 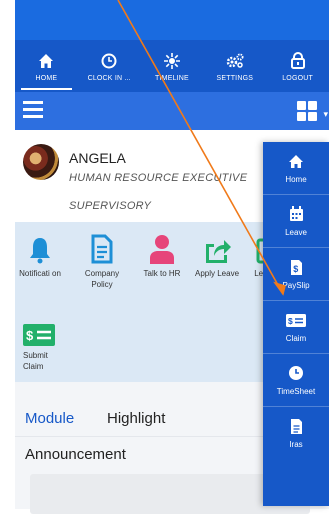 What do you see at coordinates (97, 158) in the screenshot?
I see `profile-name: ANGELA` at bounding box center [97, 158].